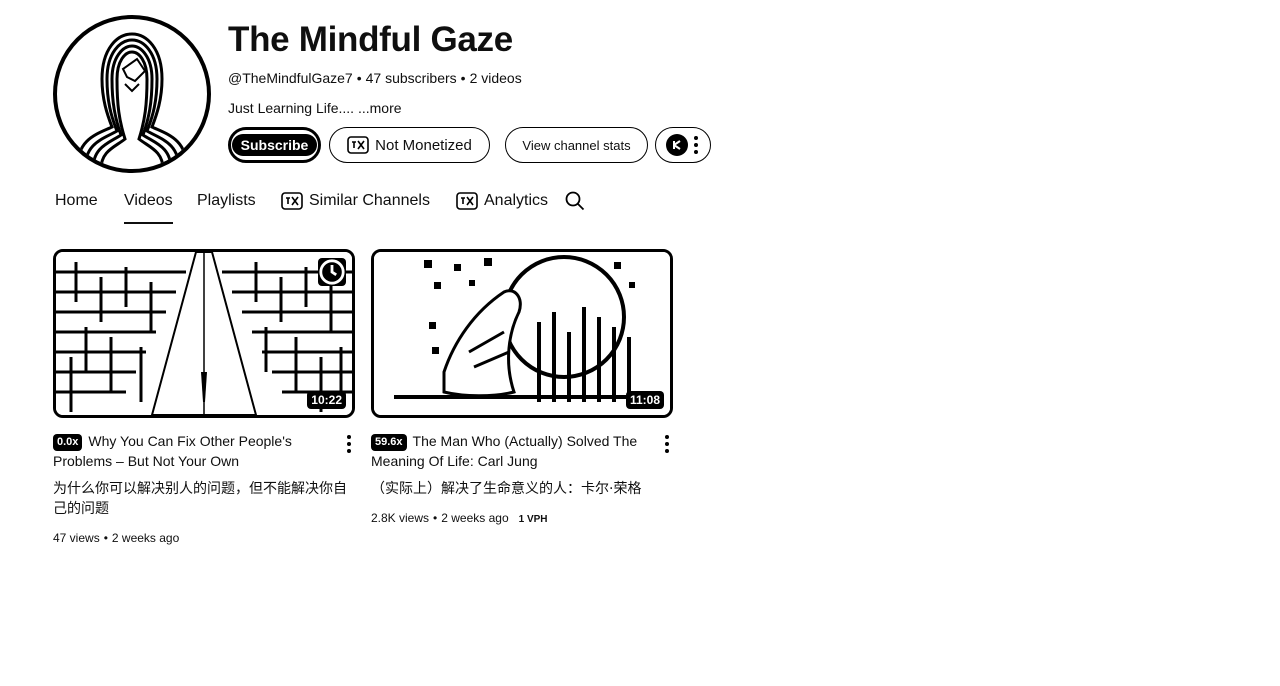 The height and width of the screenshot is (686, 1280). I want to click on channel-avatar, so click(132, 94).